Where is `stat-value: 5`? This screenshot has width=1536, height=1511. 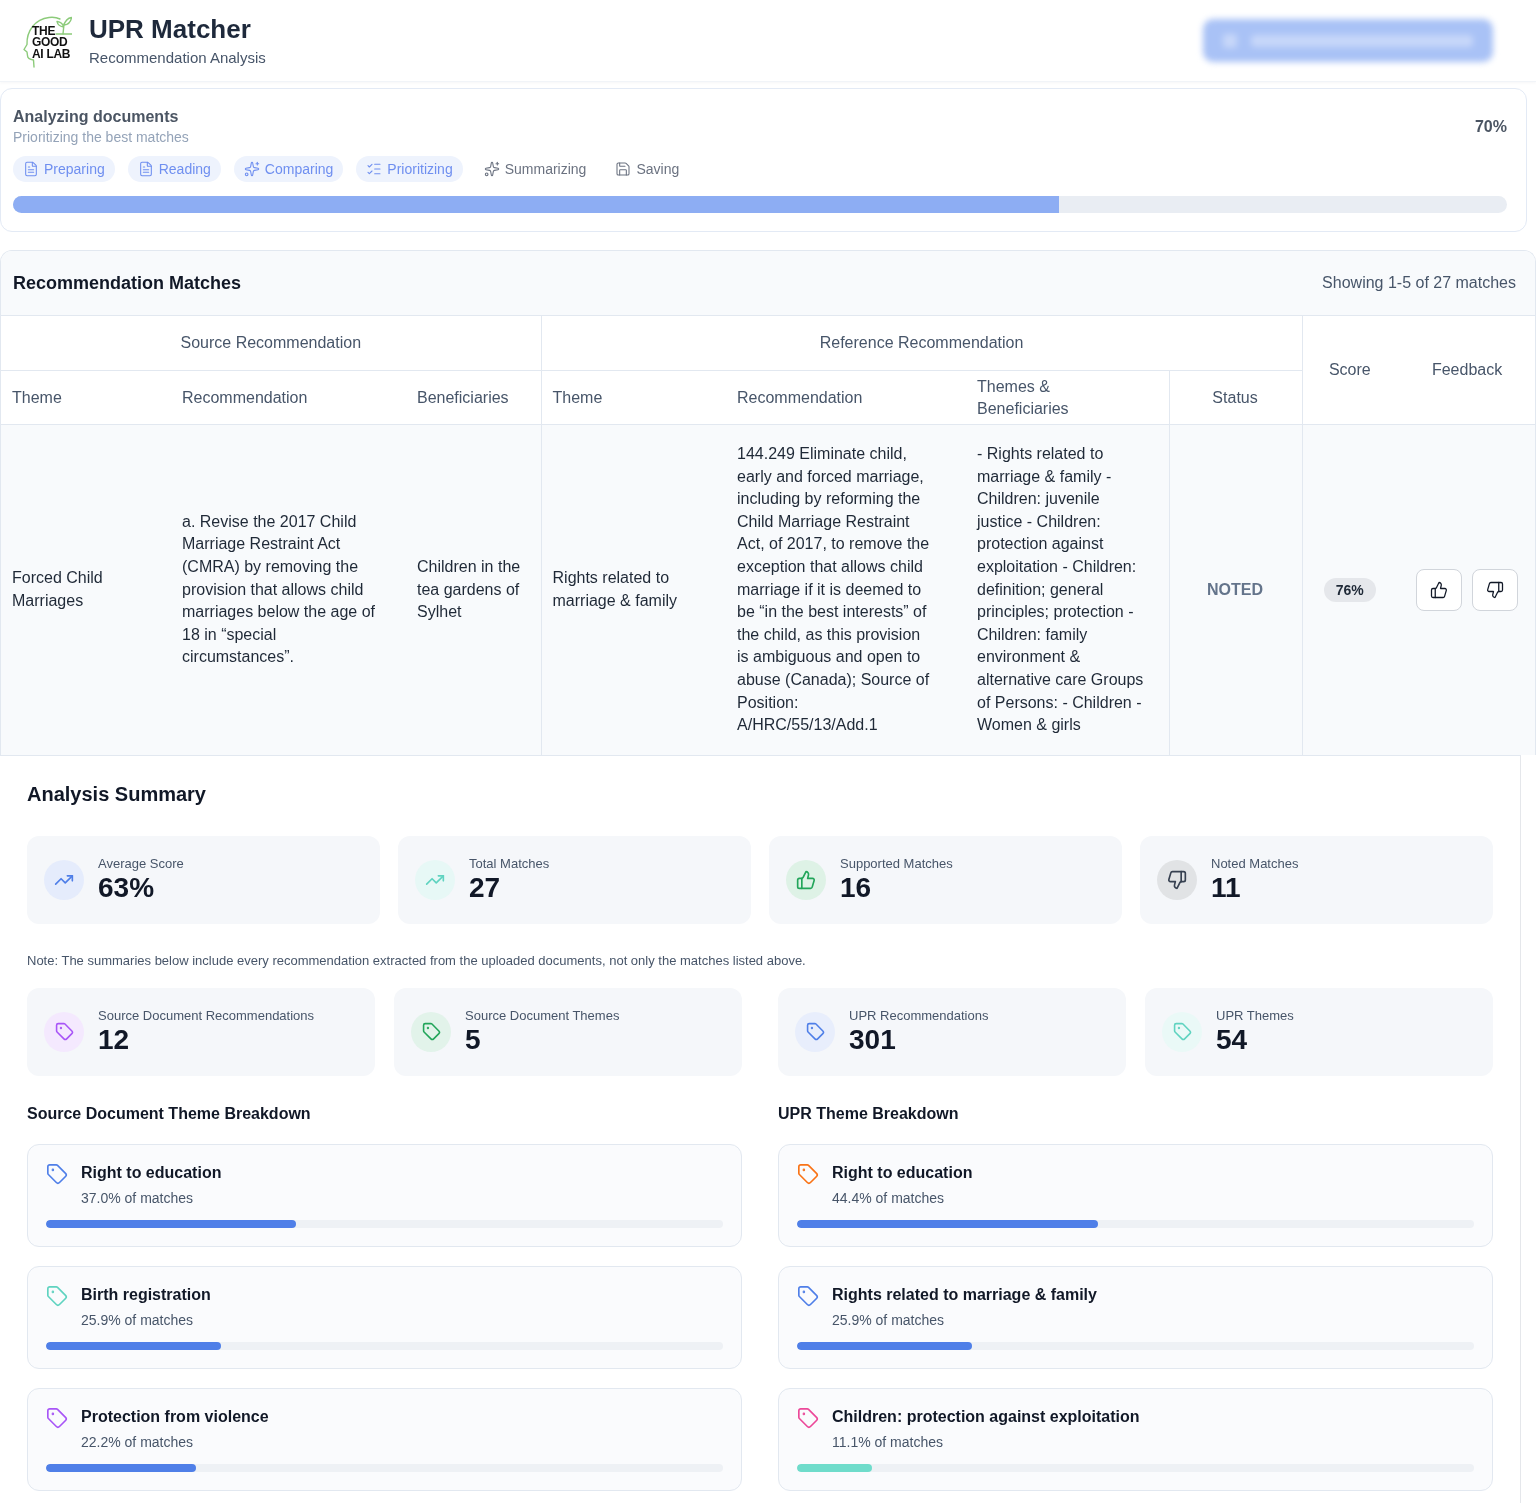 stat-value: 5 is located at coordinates (473, 1039).